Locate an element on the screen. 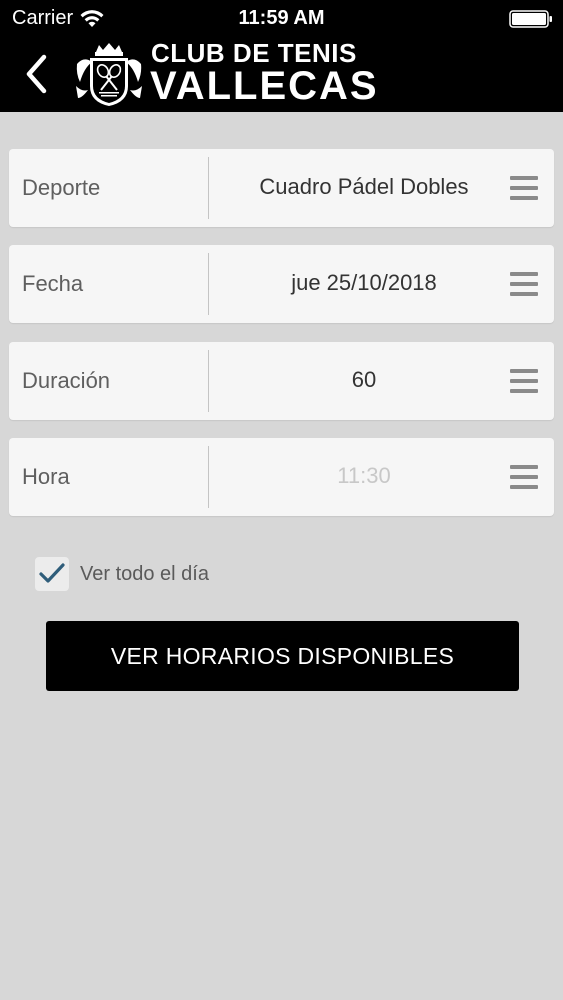  chevron-left-icon is located at coordinates (36, 74).